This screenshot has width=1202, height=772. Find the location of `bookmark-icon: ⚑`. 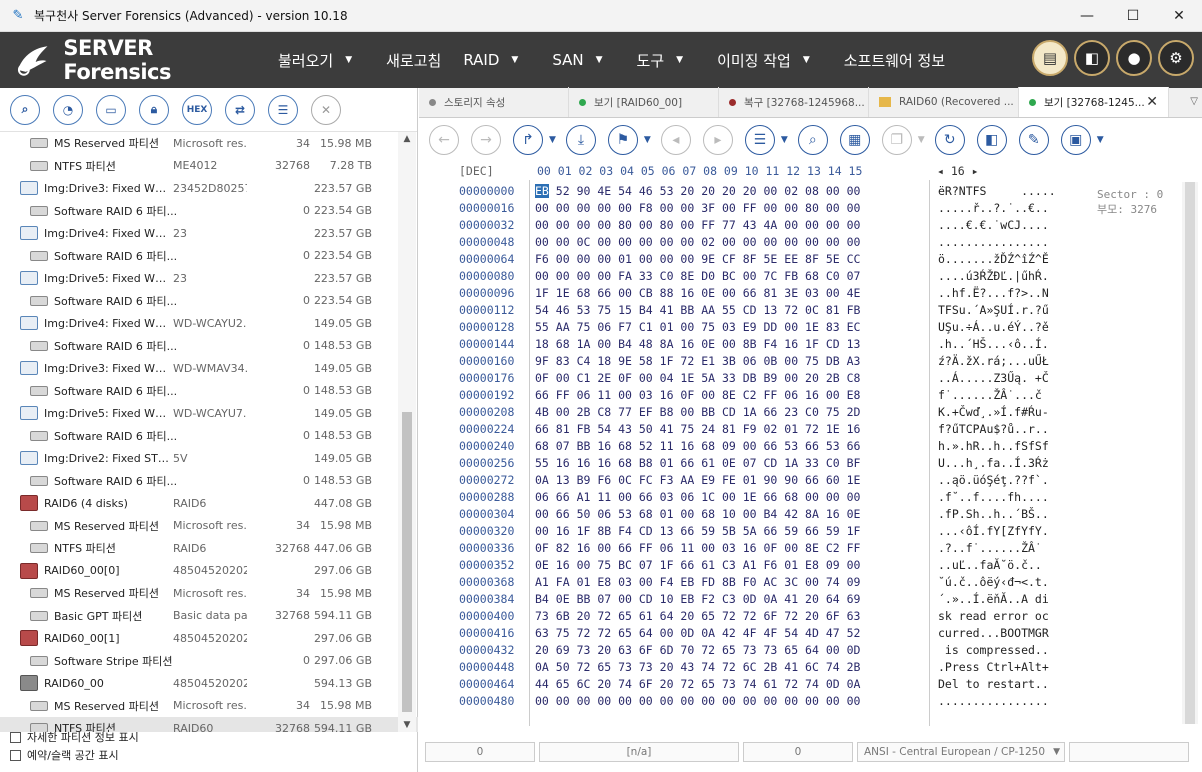

bookmark-icon: ⚑ is located at coordinates (622, 140).